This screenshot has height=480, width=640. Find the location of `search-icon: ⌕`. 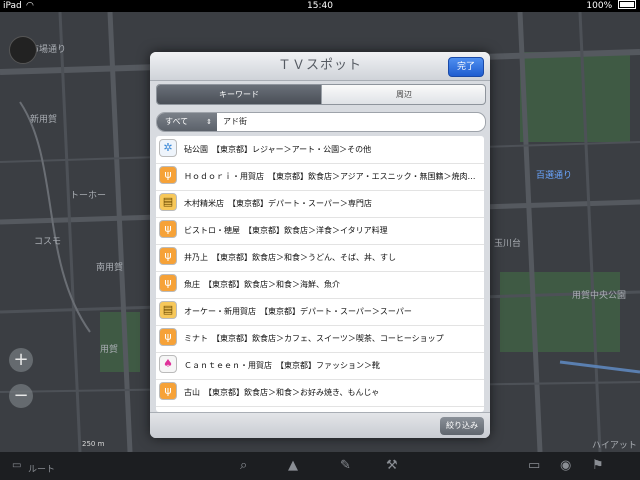

search-icon: ⌕ is located at coordinates (243, 465).